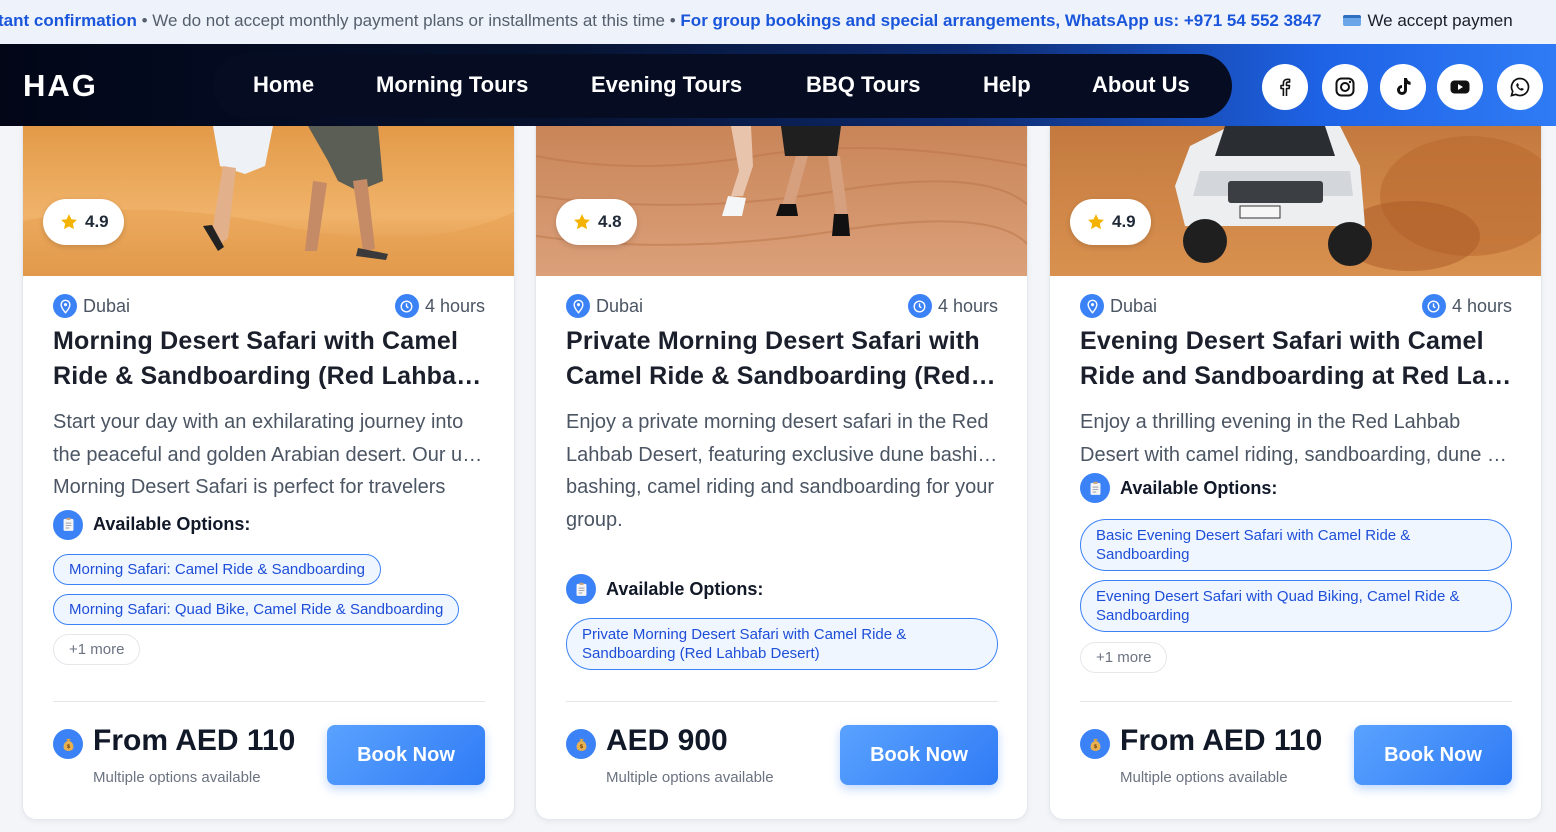 This screenshot has width=1556, height=832. What do you see at coordinates (596, 222) in the screenshot?
I see `rating-badge: 4.8` at bounding box center [596, 222].